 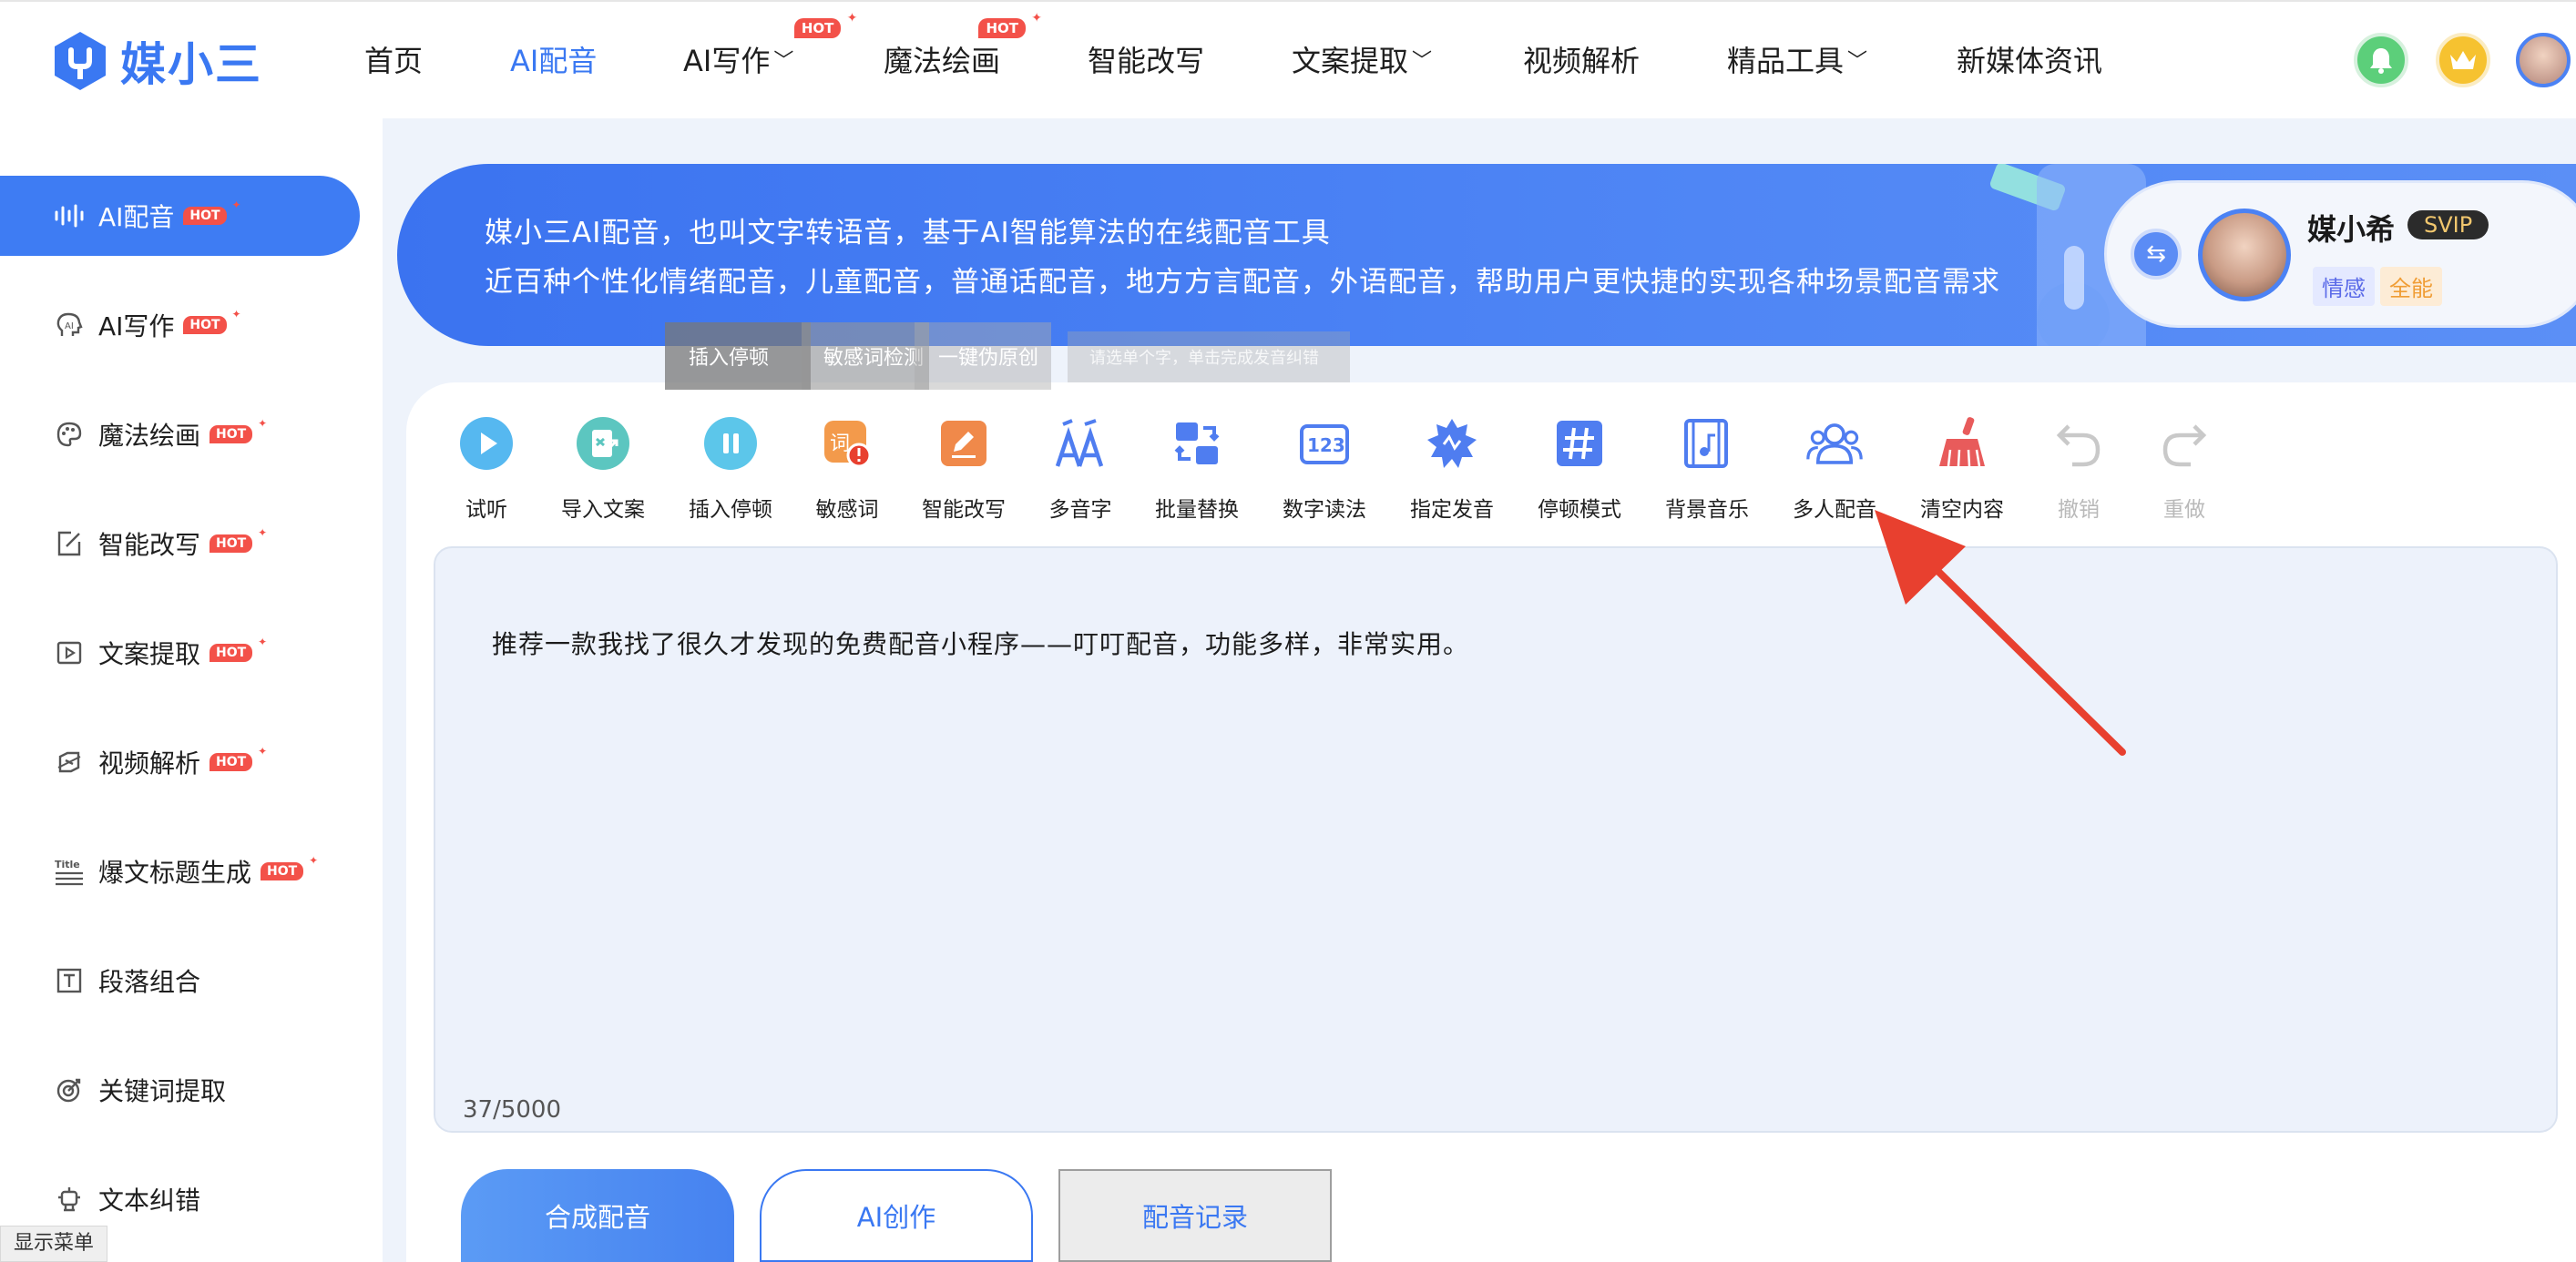 What do you see at coordinates (2156, 254) in the screenshot?
I see `swap-icon: ⇆` at bounding box center [2156, 254].